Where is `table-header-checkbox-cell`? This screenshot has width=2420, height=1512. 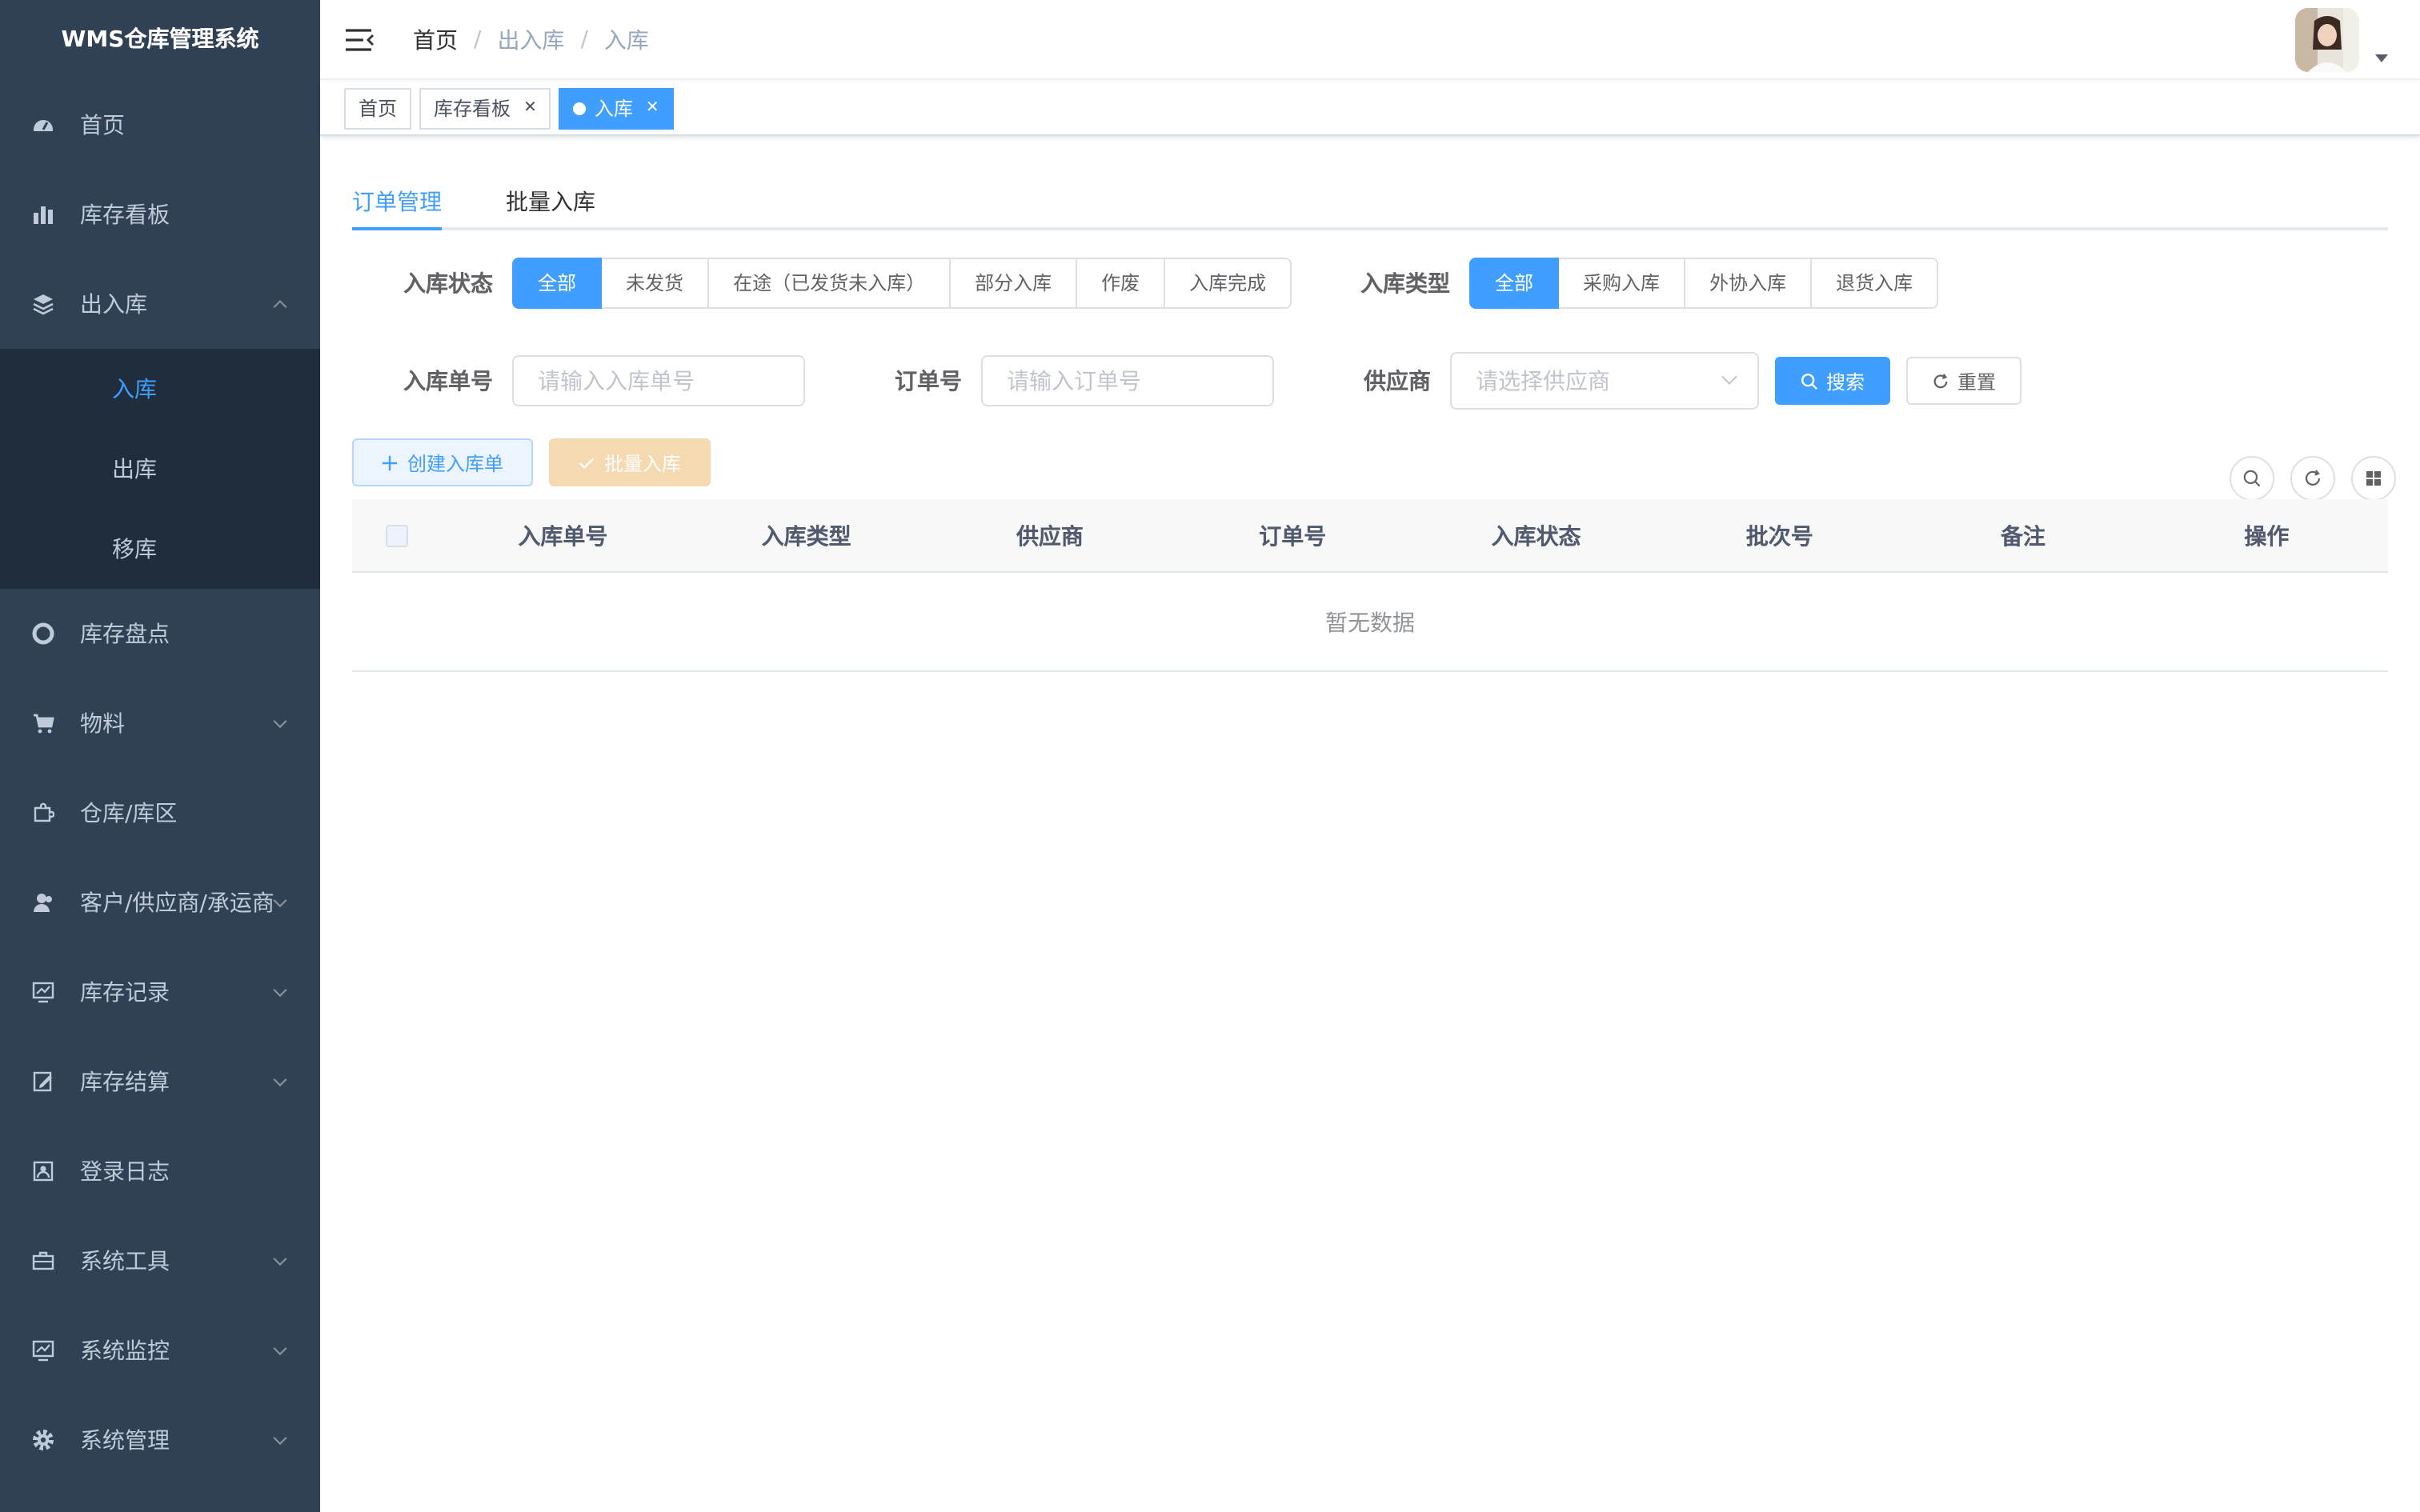
table-header-checkbox-cell is located at coordinates (397, 535).